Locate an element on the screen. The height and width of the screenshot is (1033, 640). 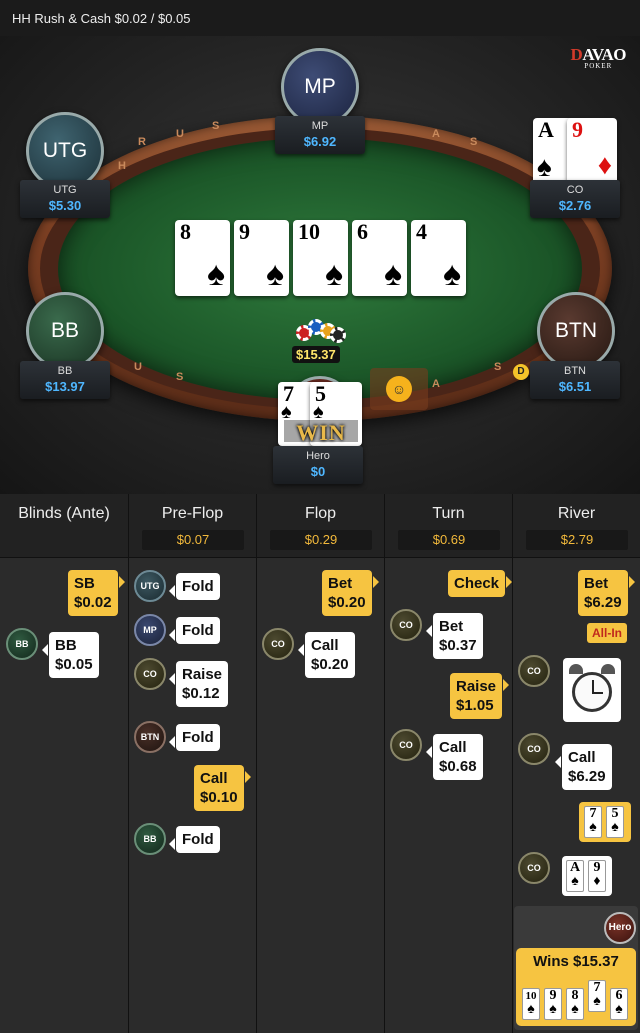
utg-nameplate: UTG $5.30 is located at coordinates (65, 199).